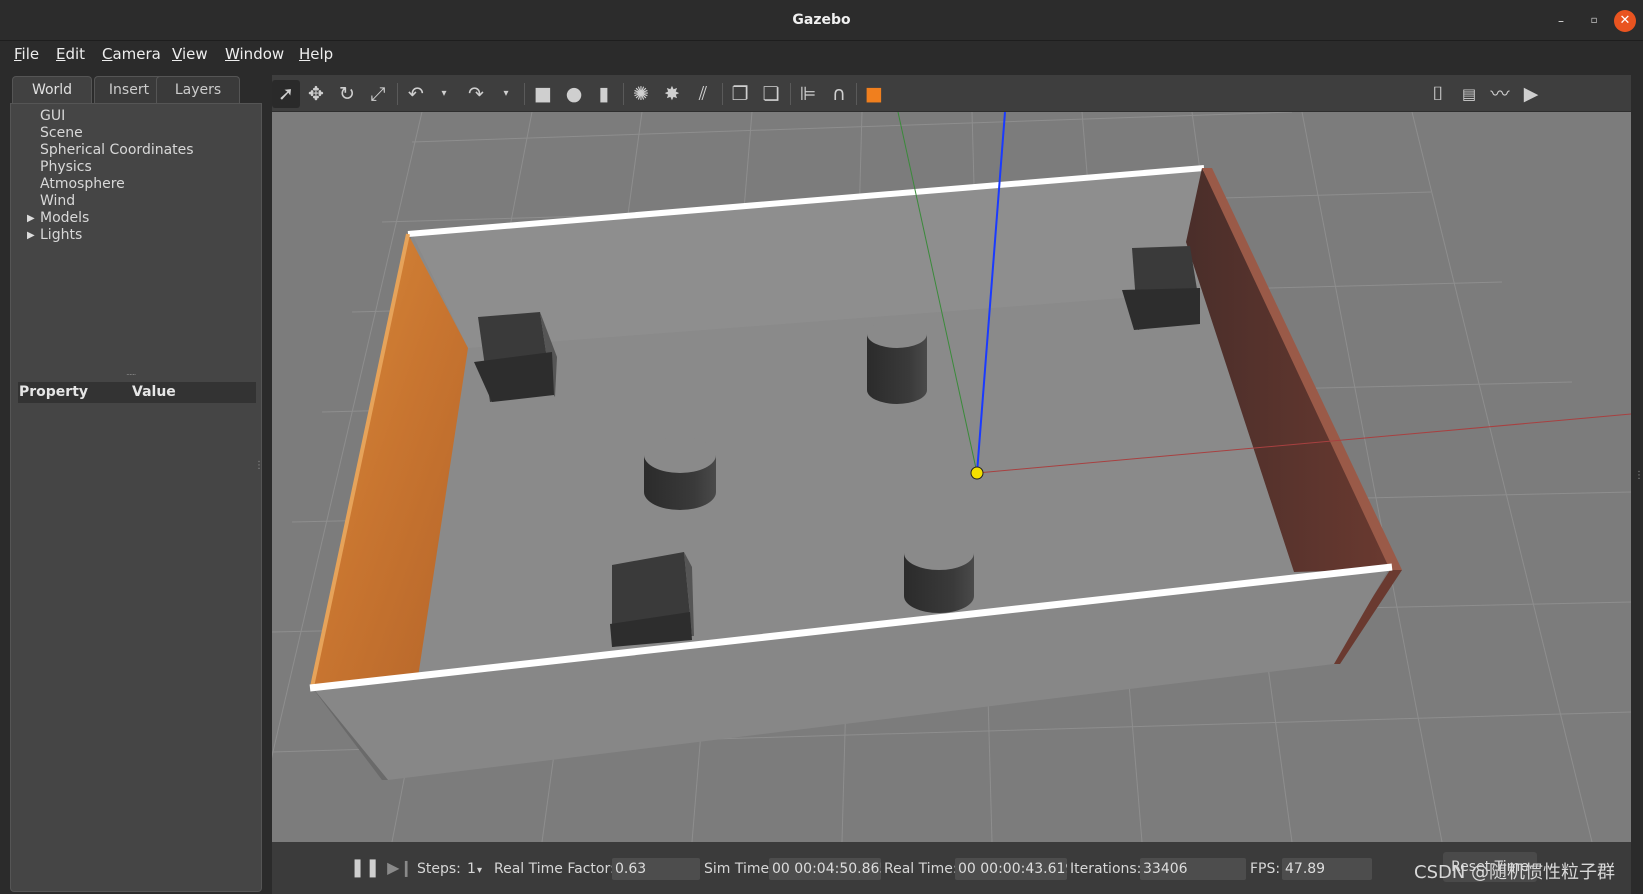  I want to click on window-title: Gazebo, so click(821, 20).